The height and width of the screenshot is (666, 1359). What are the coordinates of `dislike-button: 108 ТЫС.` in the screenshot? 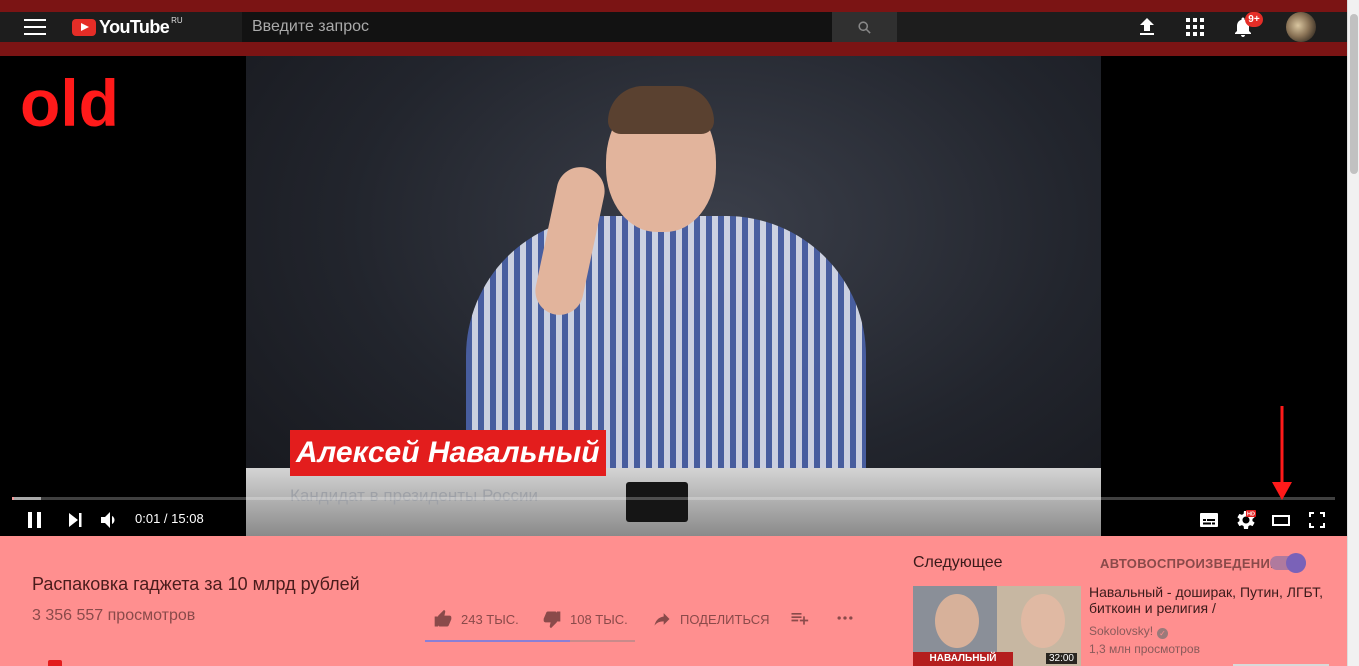 It's located at (585, 619).